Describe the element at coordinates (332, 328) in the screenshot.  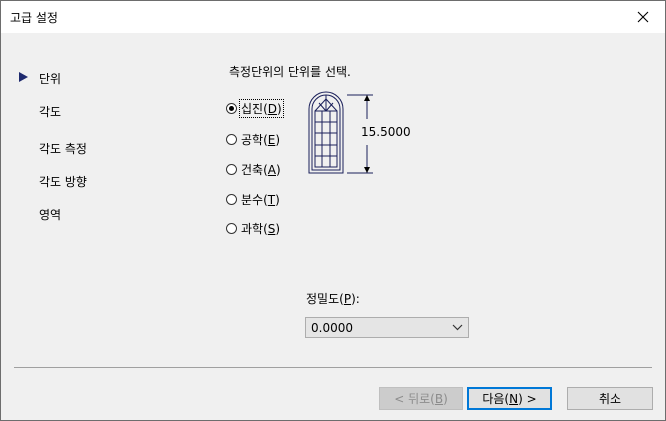
I see `precision-value: 0.0000` at that location.